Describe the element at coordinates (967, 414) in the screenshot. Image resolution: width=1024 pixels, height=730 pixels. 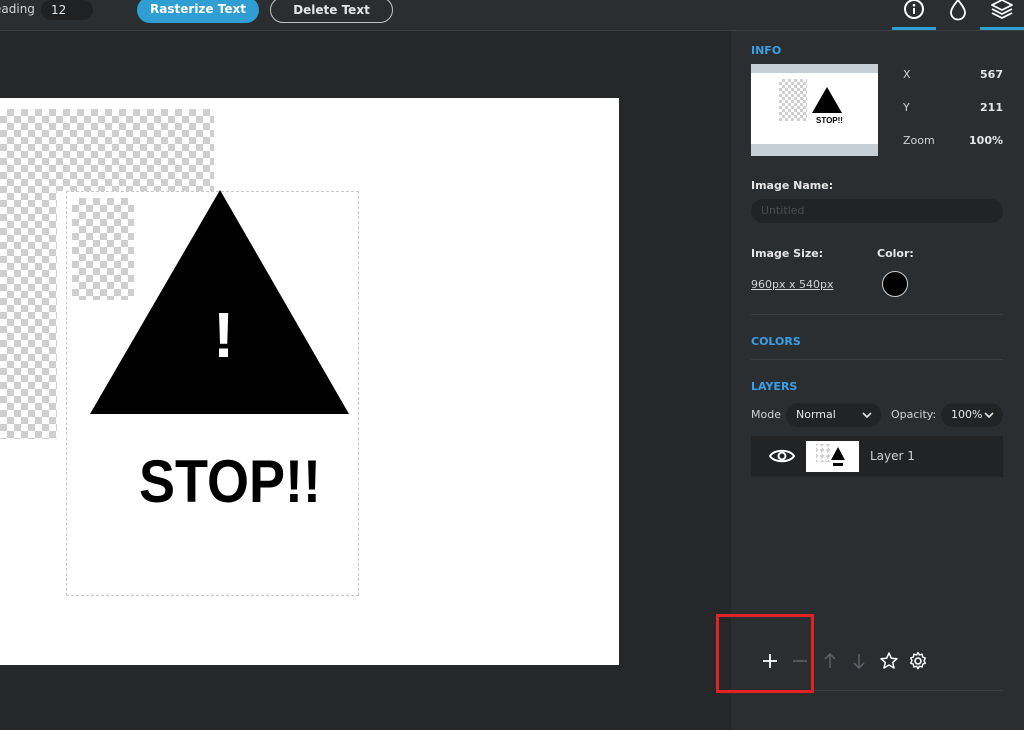
I see `opacity-value: 100%` at that location.